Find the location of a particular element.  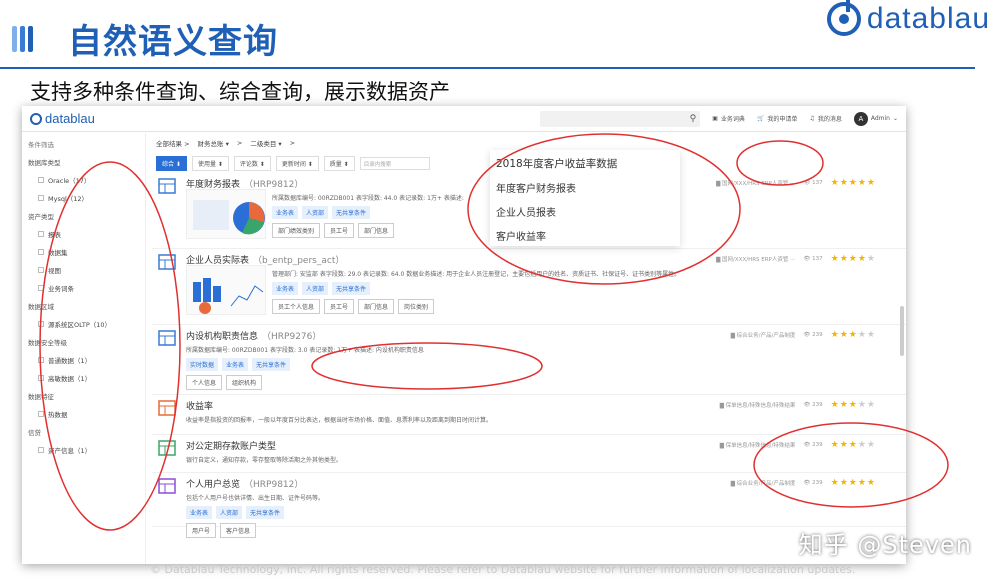

breadcrumb-item: 全部结果 > is located at coordinates (173, 143).